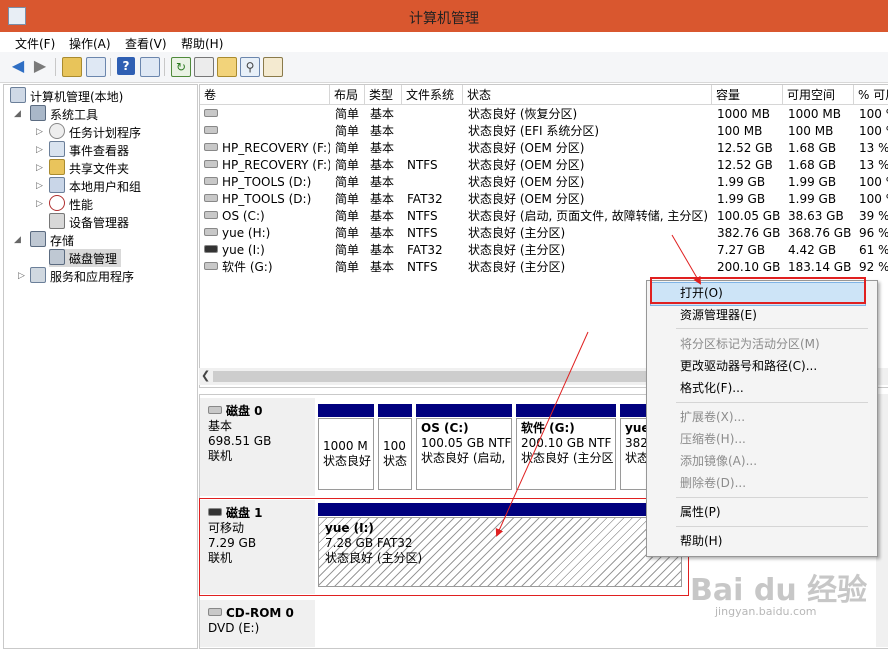 This screenshot has width=888, height=649. What do you see at coordinates (766, 611) in the screenshot?
I see `baidu-watermark-url: jingyan.baidu.com` at bounding box center [766, 611].